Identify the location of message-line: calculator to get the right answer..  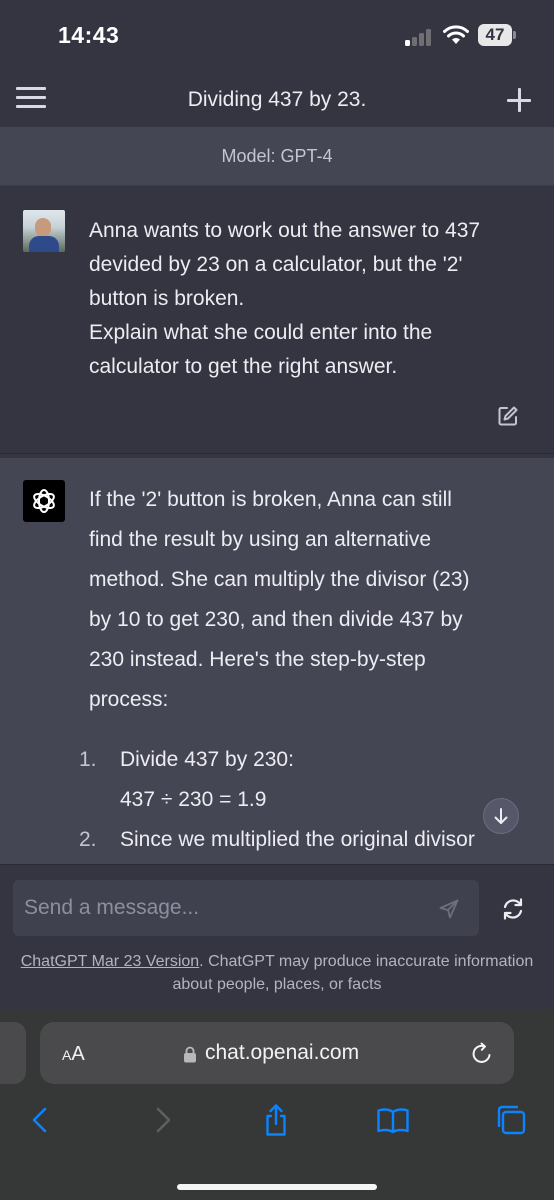
(243, 366).